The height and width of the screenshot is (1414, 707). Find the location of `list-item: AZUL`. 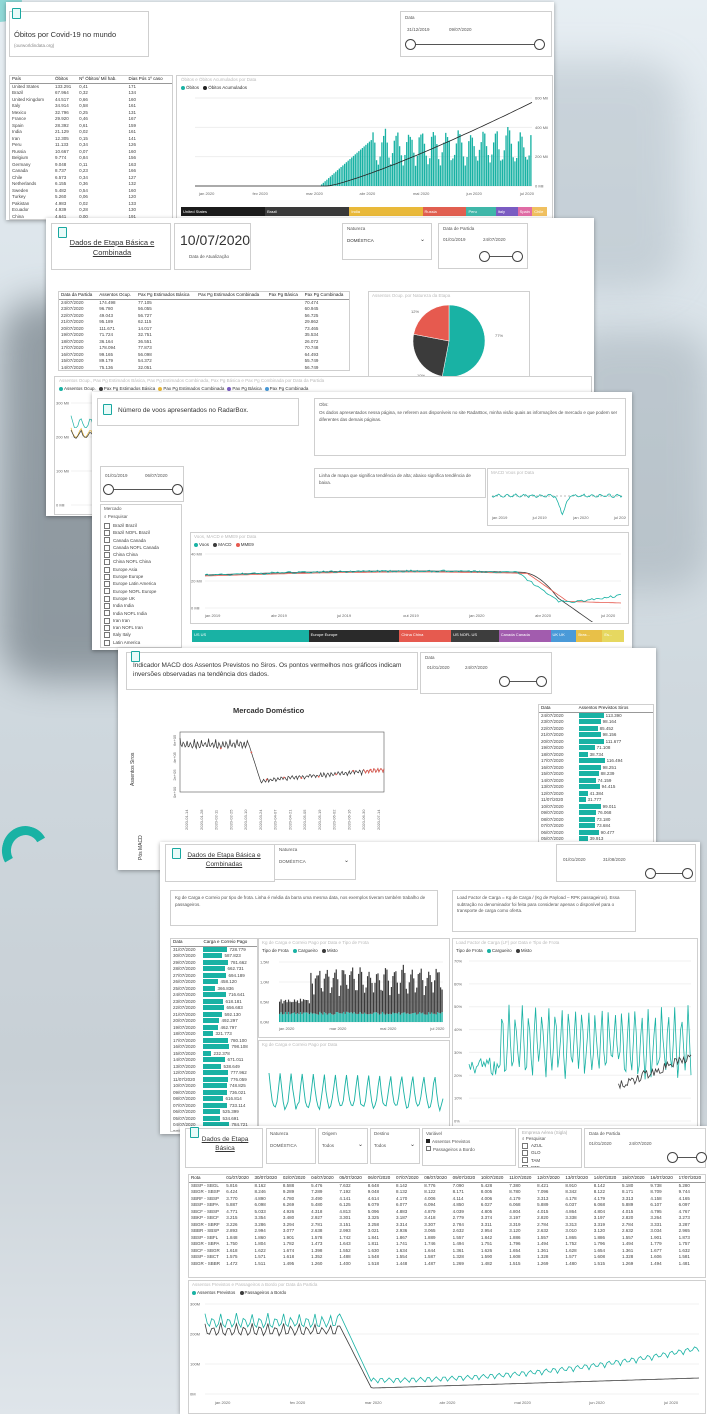

list-item: AZUL is located at coordinates (532, 1145).